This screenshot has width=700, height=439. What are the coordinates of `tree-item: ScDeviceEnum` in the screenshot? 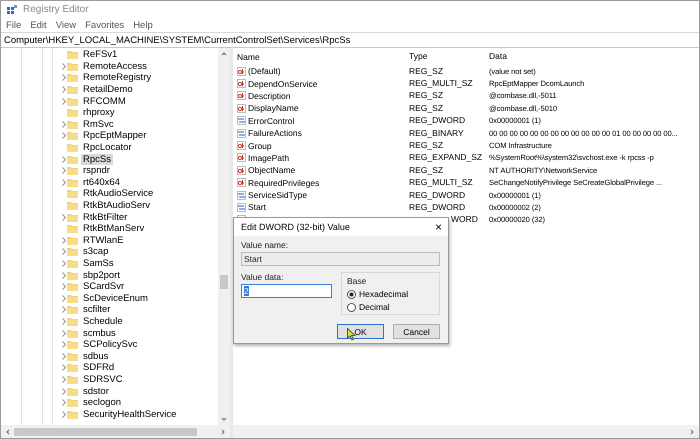 It's located at (115, 298).